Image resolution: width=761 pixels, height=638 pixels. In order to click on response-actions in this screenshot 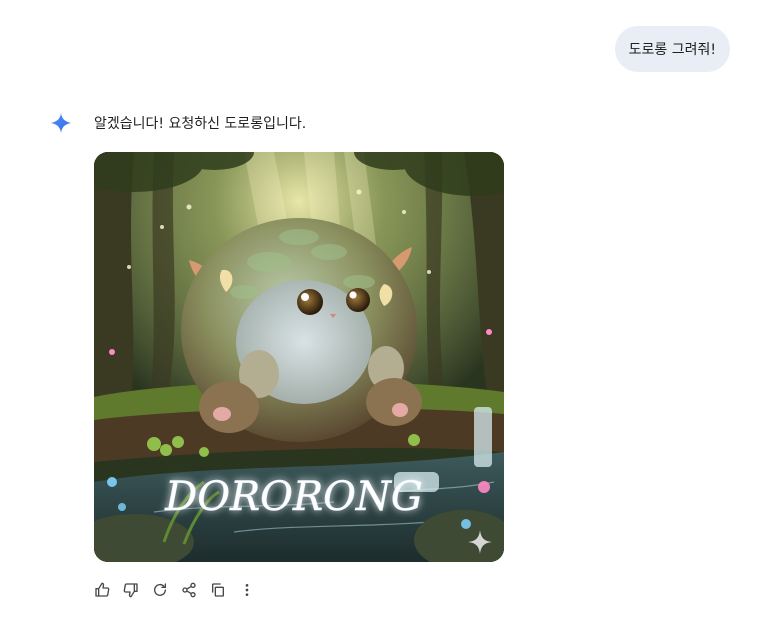, I will do `click(174, 590)`.